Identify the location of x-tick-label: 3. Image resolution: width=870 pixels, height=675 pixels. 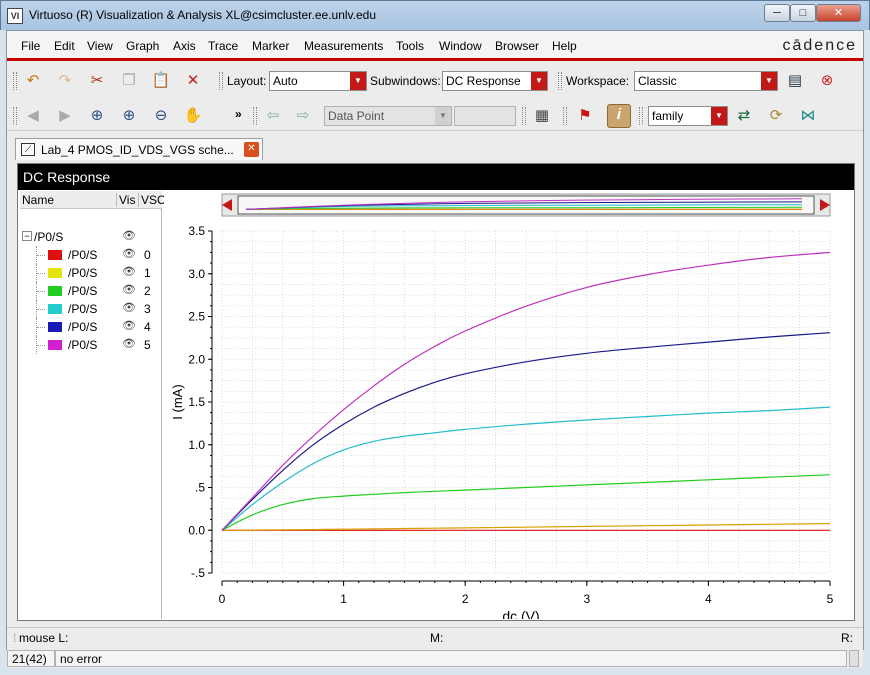
(586, 599).